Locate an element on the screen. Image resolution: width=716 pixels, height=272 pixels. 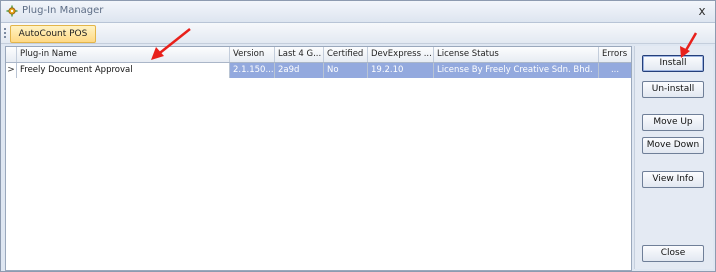
move-down-button: Move Down is located at coordinates (673, 145).